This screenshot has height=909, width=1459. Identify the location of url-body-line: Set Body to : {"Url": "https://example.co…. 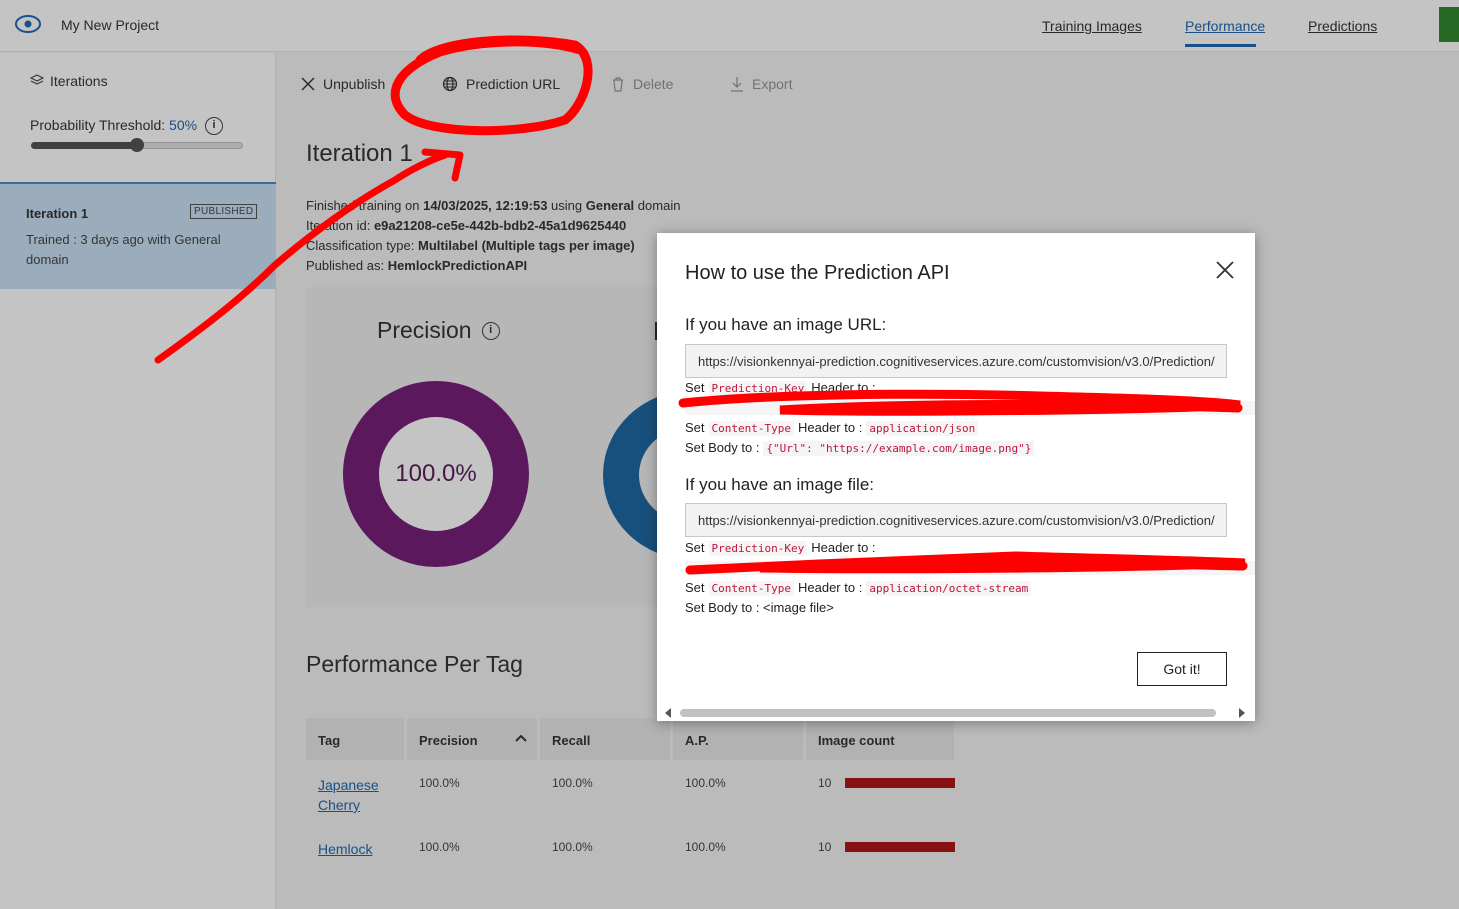
(861, 448).